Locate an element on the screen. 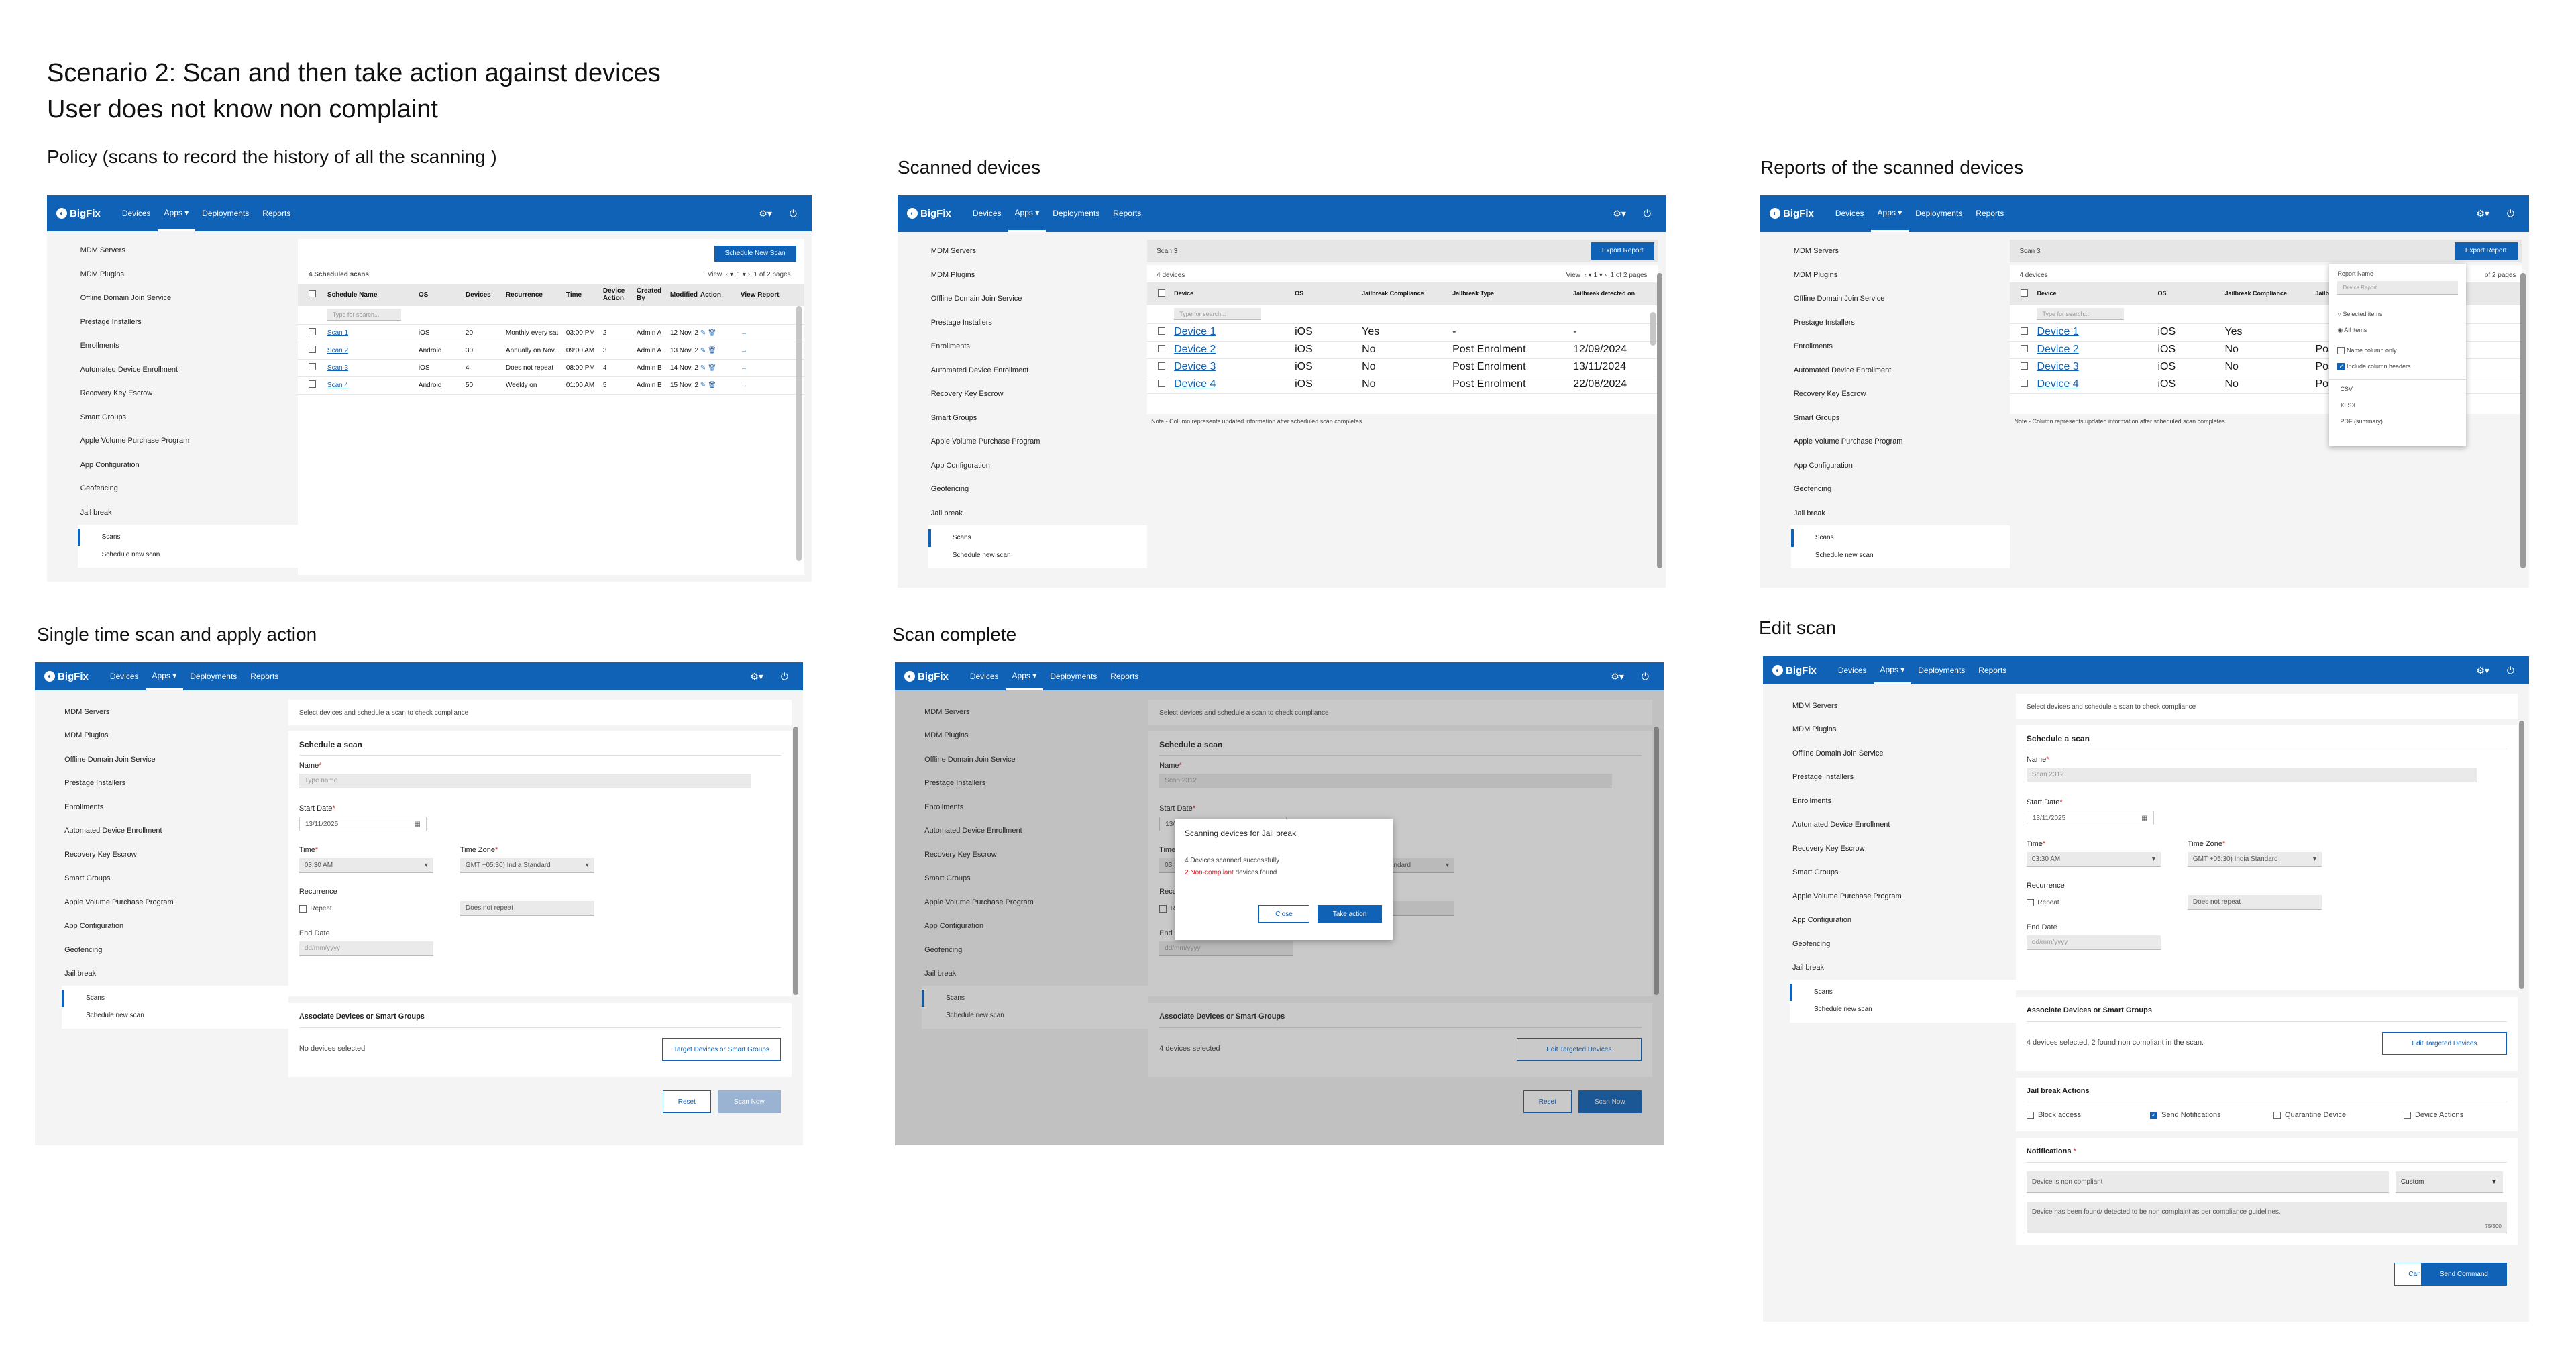 The height and width of the screenshot is (1354, 2576). timezone-select: GMT +05:30) India Standard▾ is located at coordinates (2254, 859).